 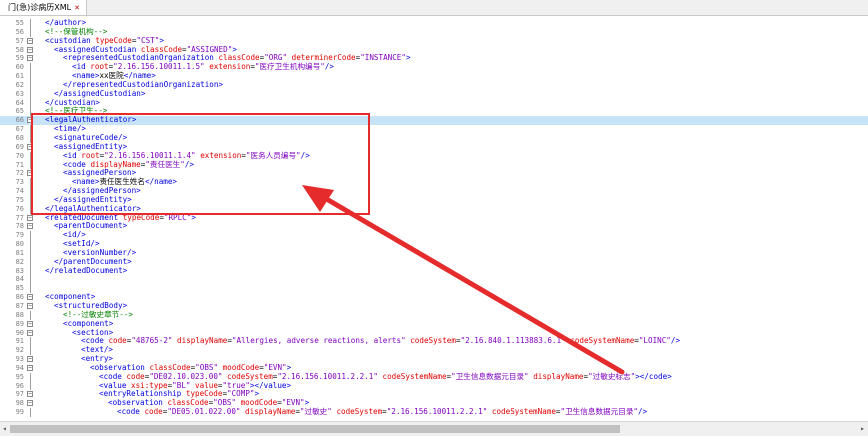 I want to click on scroll-left-icon: ◂, so click(x=4, y=428).